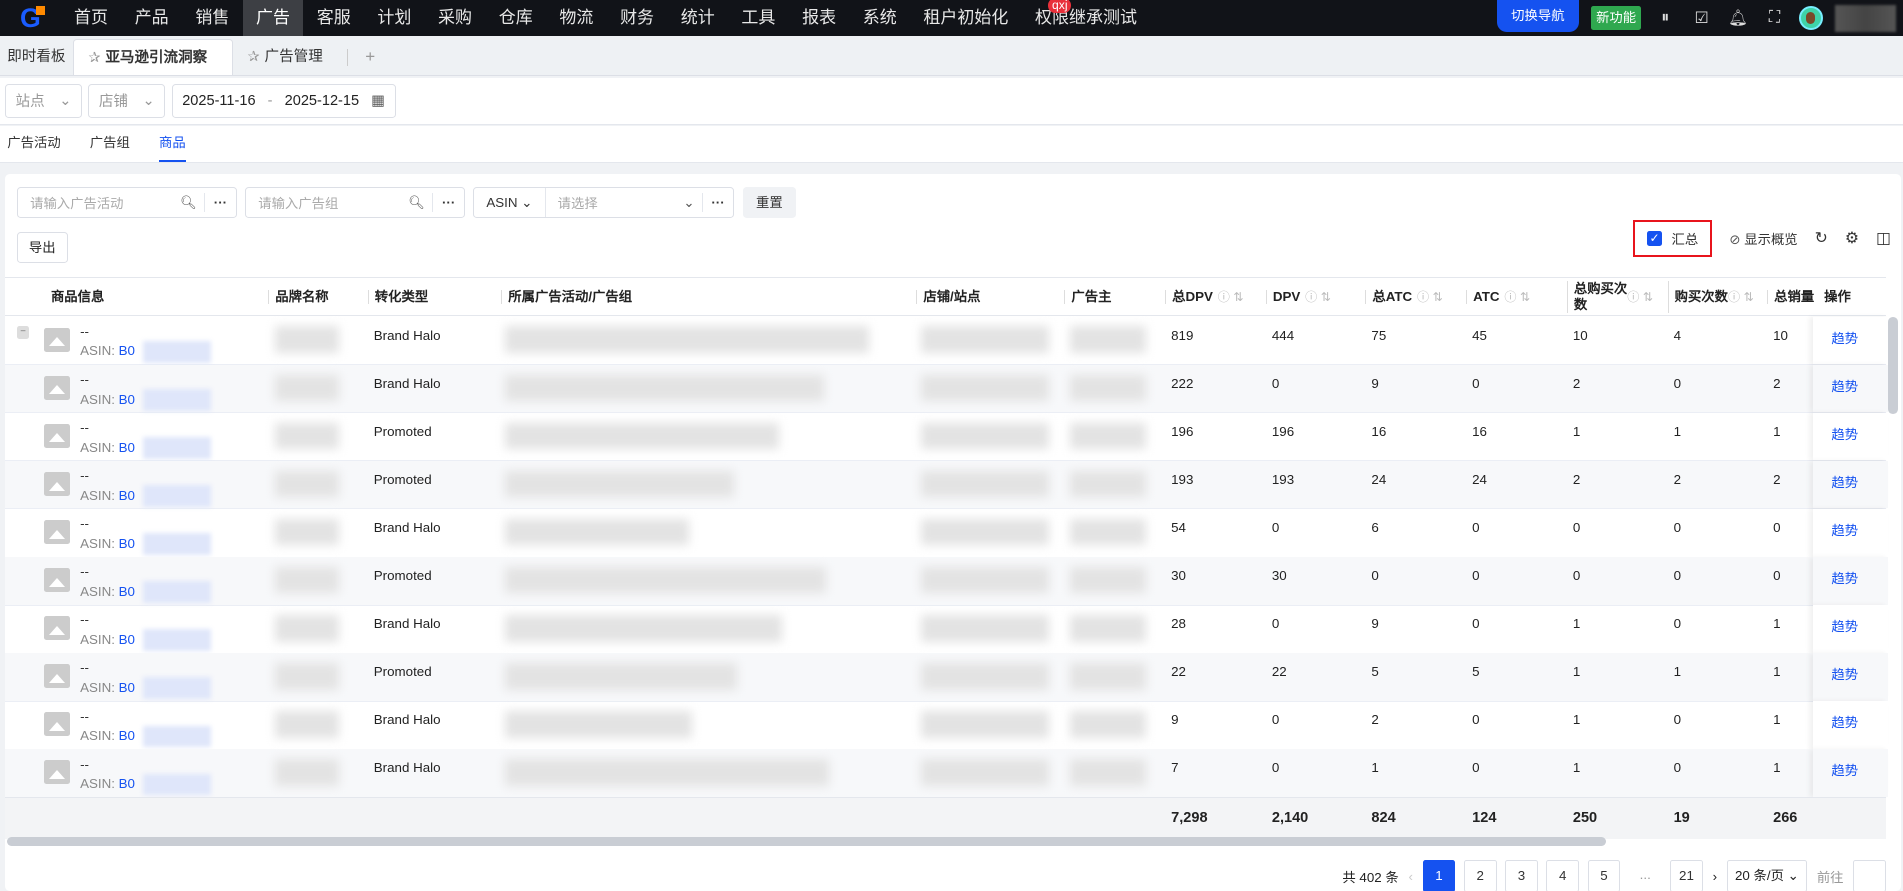  I want to click on cell-purchases: 4, so click(1677, 335).